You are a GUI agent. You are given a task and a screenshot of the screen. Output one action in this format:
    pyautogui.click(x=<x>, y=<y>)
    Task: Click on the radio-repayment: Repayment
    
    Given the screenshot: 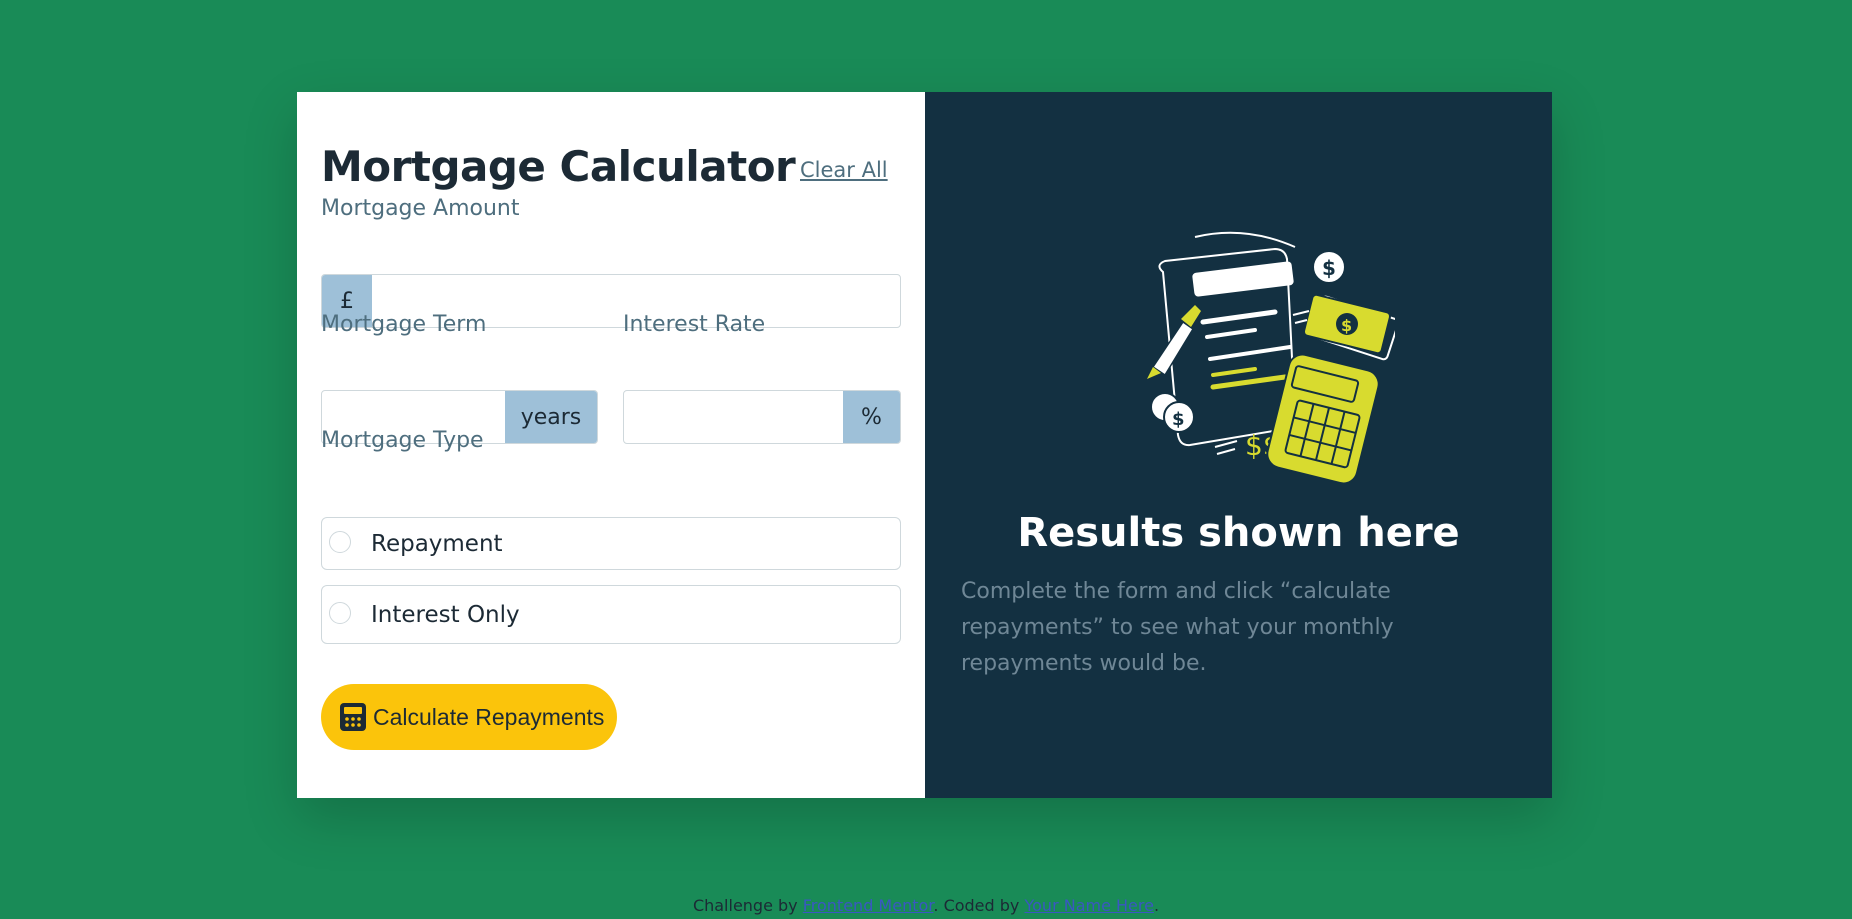 What is the action you would take?
    pyautogui.click(x=611, y=543)
    